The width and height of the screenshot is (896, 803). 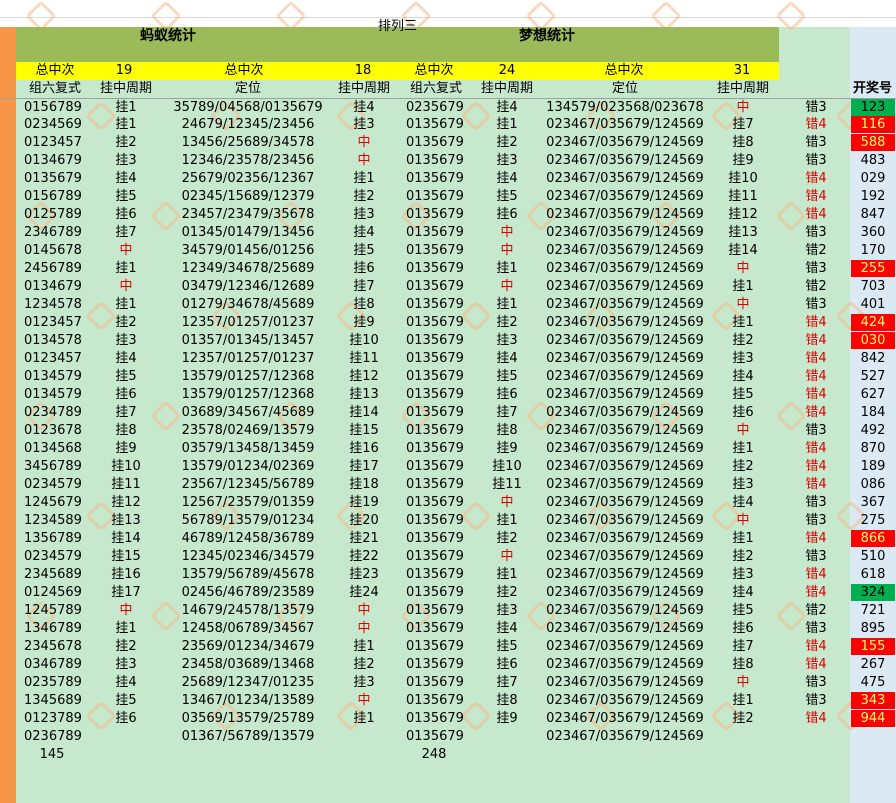 What do you see at coordinates (743, 394) in the screenshot?
I see `cell-cycle-right-2: 挂5` at bounding box center [743, 394].